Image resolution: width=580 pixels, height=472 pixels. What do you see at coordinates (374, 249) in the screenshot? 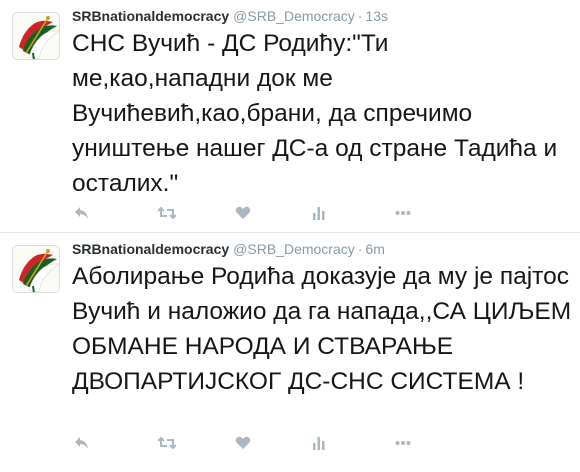
I see `timestamp: 6m` at bounding box center [374, 249].